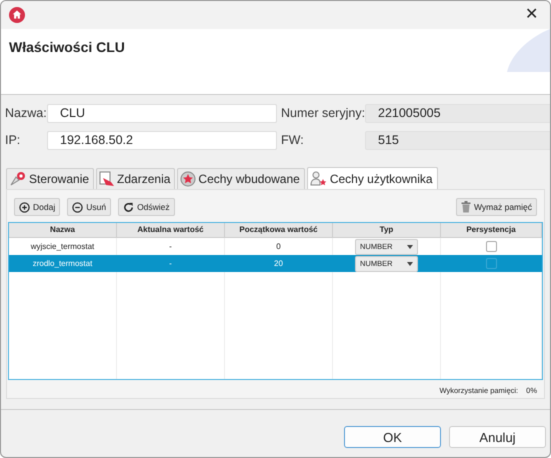 Image resolution: width=551 pixels, height=458 pixels. Describe the element at coordinates (319, 178) in the screenshot. I see `user-star-icon` at that location.